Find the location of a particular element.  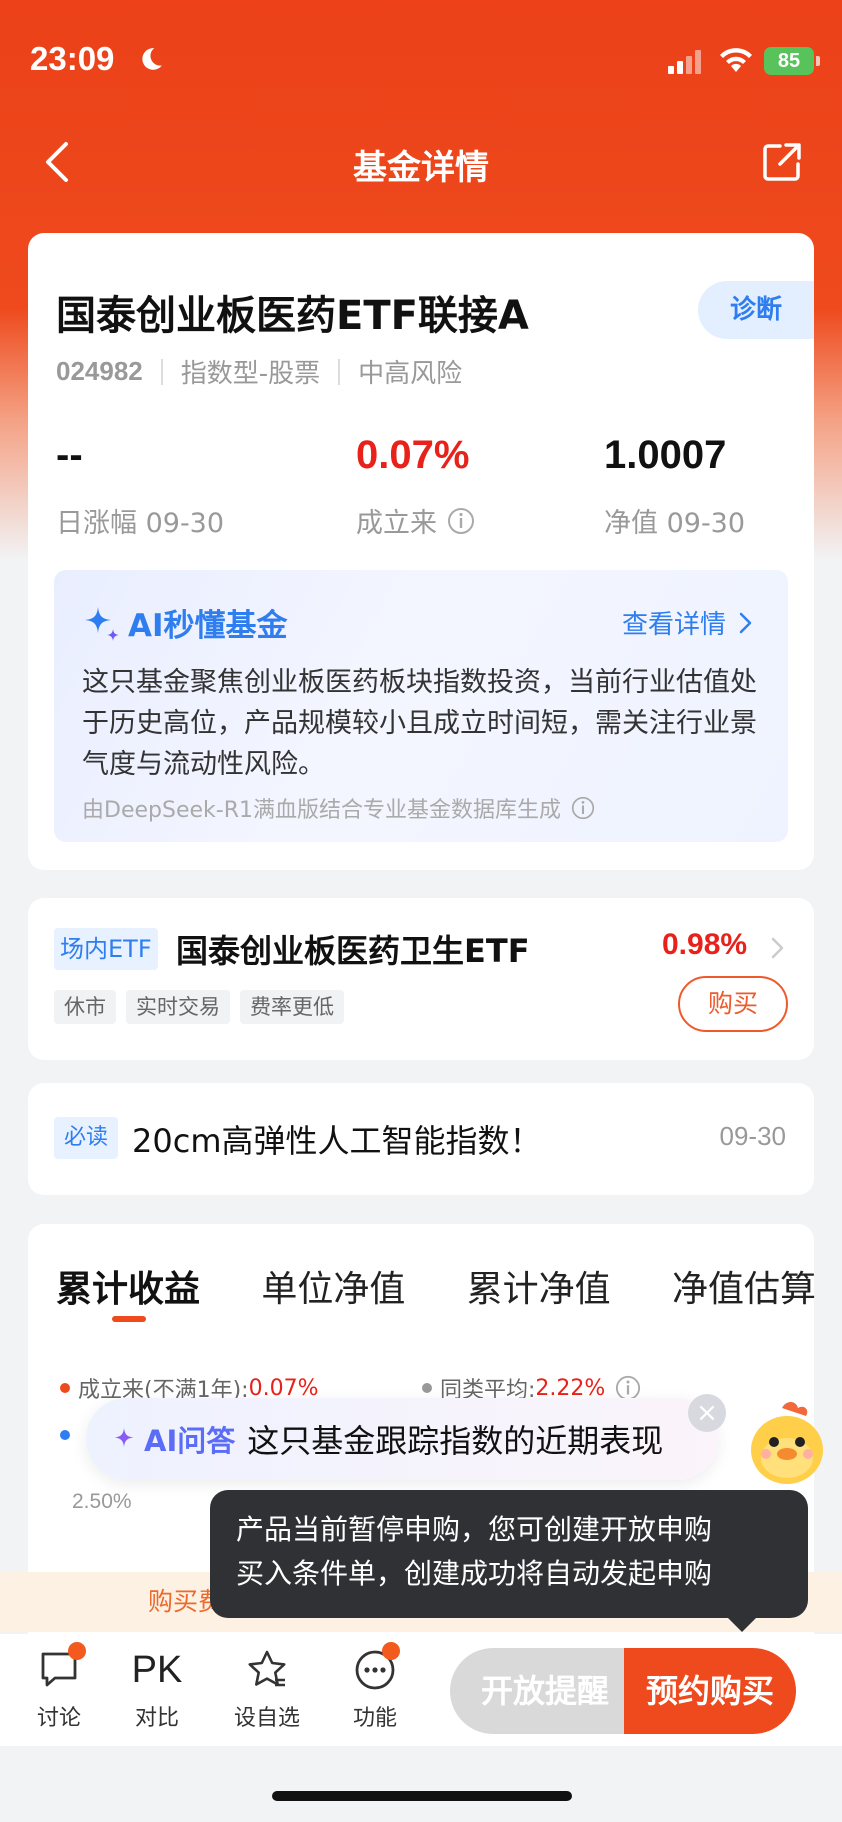

diagnose-button: 诊断 is located at coordinates (756, 310).